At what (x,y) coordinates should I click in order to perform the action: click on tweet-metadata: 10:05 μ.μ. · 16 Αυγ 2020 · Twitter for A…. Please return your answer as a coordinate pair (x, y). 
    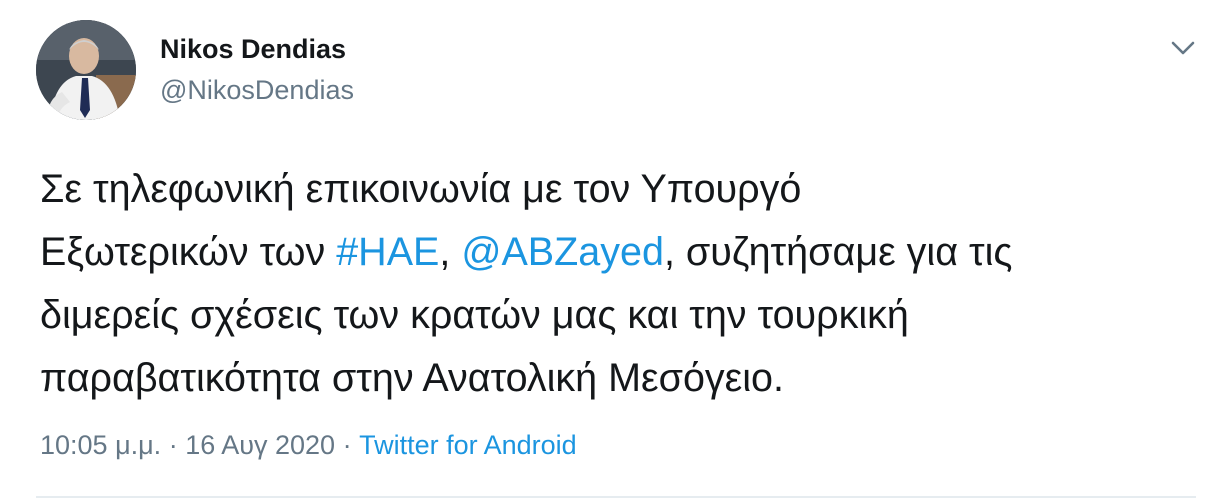
    Looking at the image, I should click on (308, 445).